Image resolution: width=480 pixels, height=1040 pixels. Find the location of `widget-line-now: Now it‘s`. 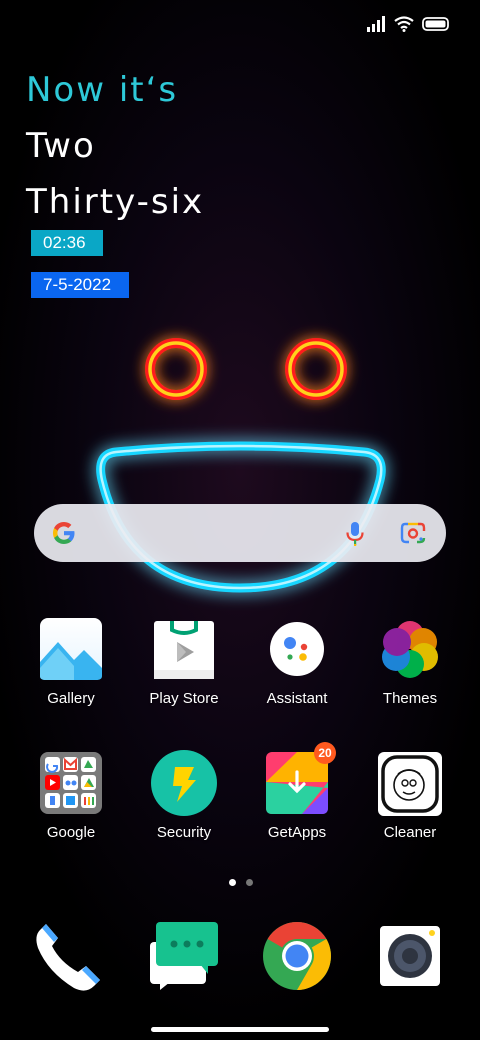

widget-line-now: Now it‘s is located at coordinates (102, 90).